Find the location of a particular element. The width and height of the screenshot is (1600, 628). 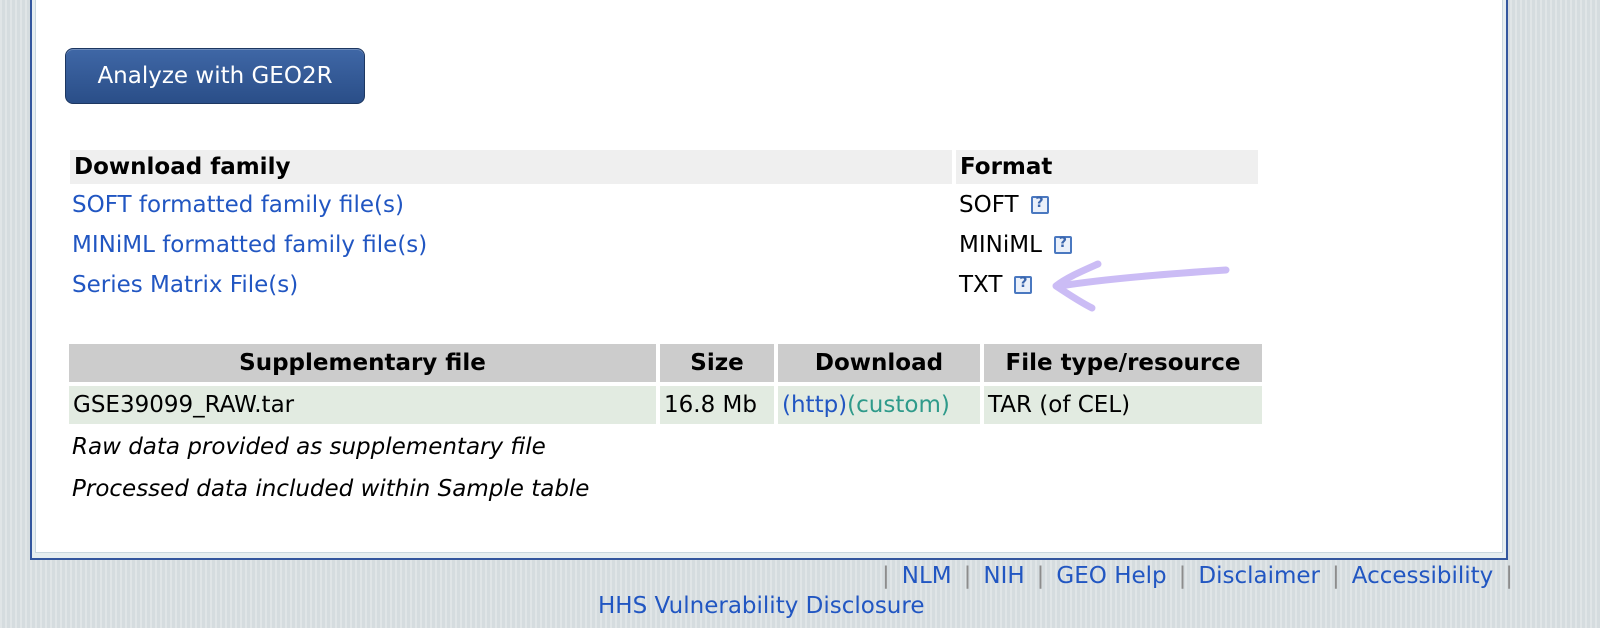

annotation-arrow-icon is located at coordinates (1141, 286).